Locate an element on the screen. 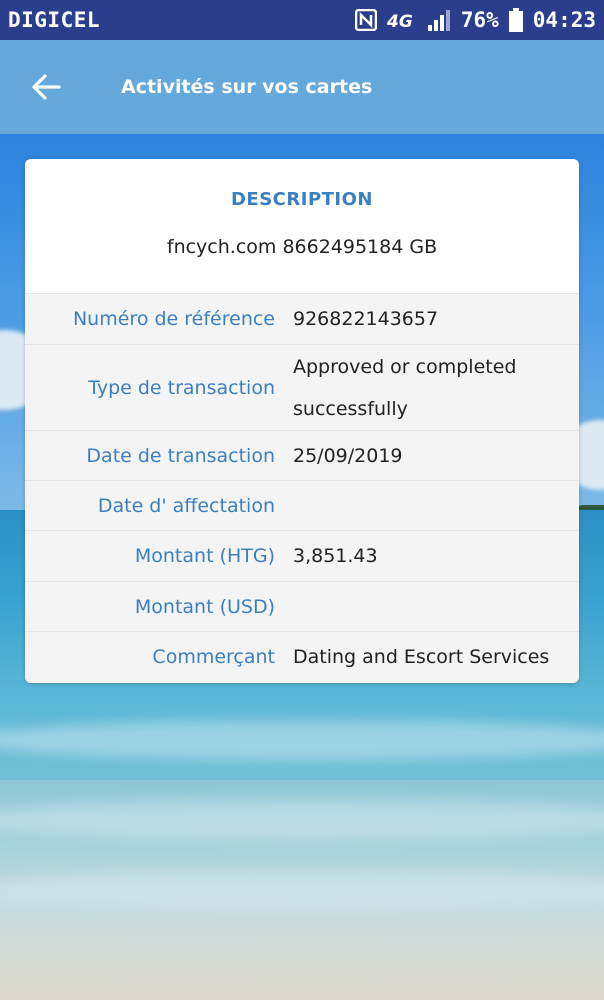 The image size is (604, 1000). detail-row-merchant: Commerçant Dating and Escort Services is located at coordinates (302, 657).